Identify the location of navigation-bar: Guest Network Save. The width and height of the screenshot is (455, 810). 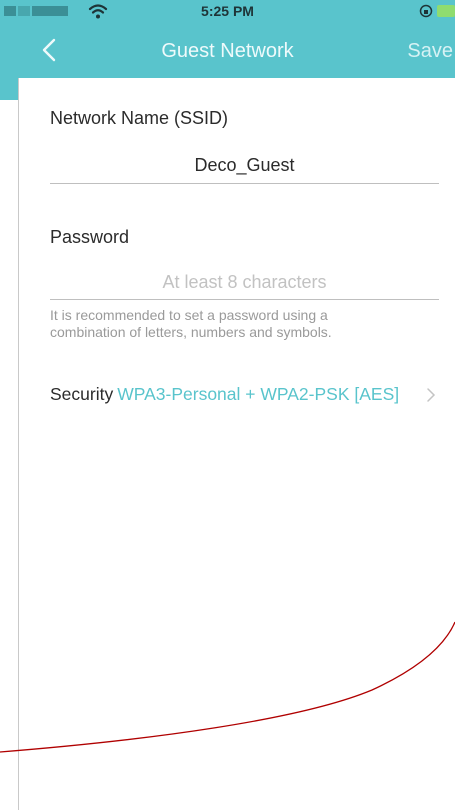
(227, 50).